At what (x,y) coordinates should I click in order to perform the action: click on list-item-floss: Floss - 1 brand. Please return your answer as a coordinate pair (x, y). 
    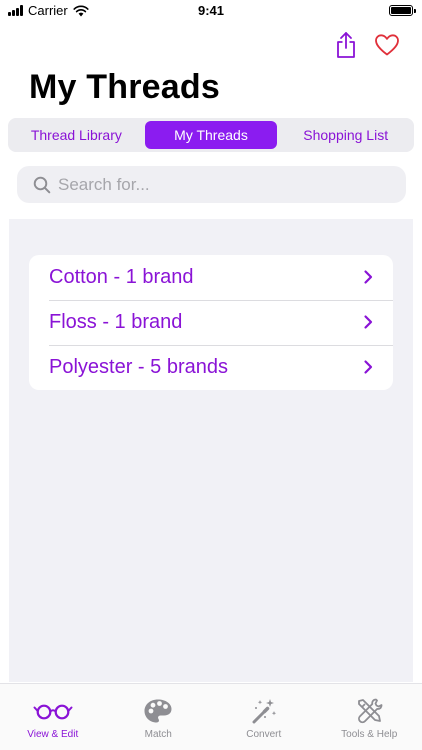
    Looking at the image, I should click on (211, 322).